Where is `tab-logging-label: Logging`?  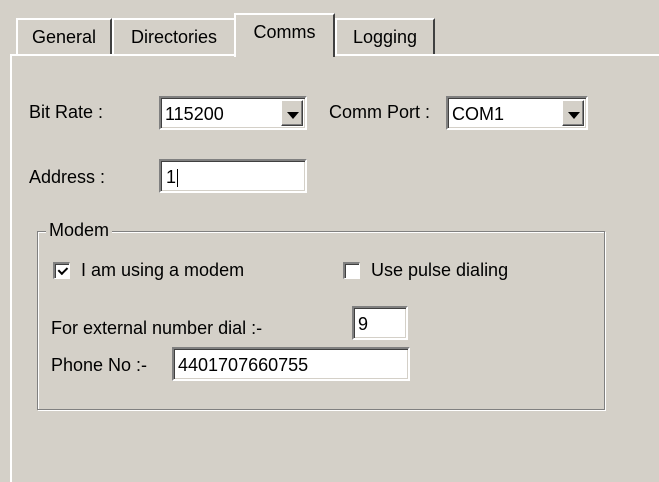
tab-logging-label: Logging is located at coordinates (385, 37).